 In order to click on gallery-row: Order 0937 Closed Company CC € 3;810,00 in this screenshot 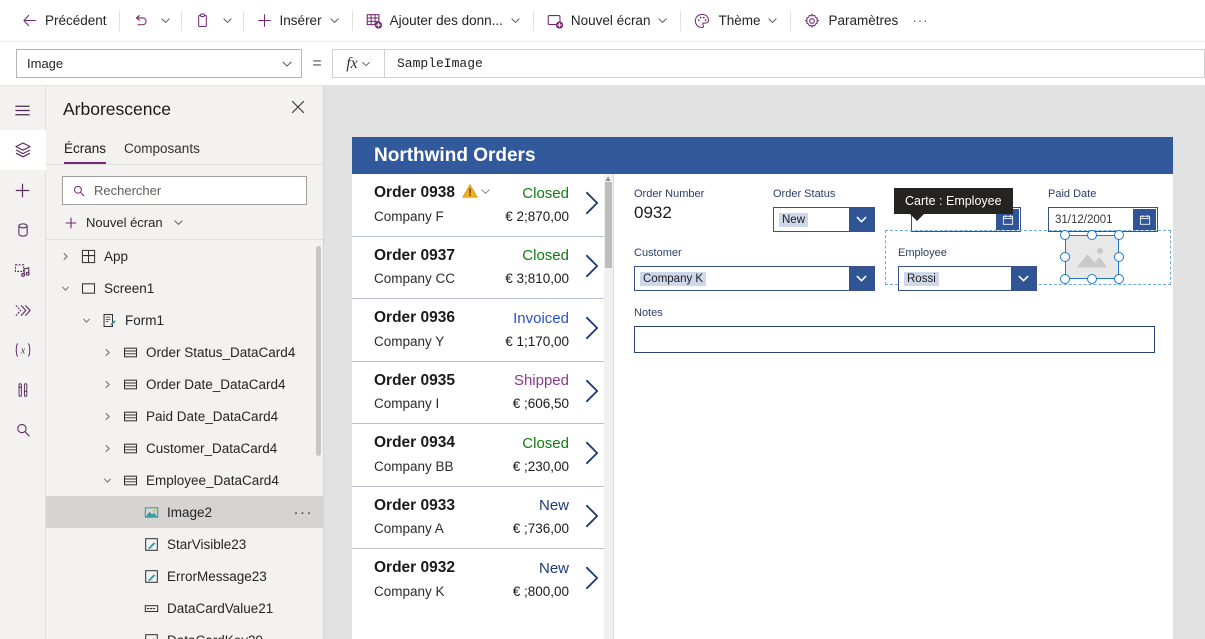, I will do `click(482, 268)`.